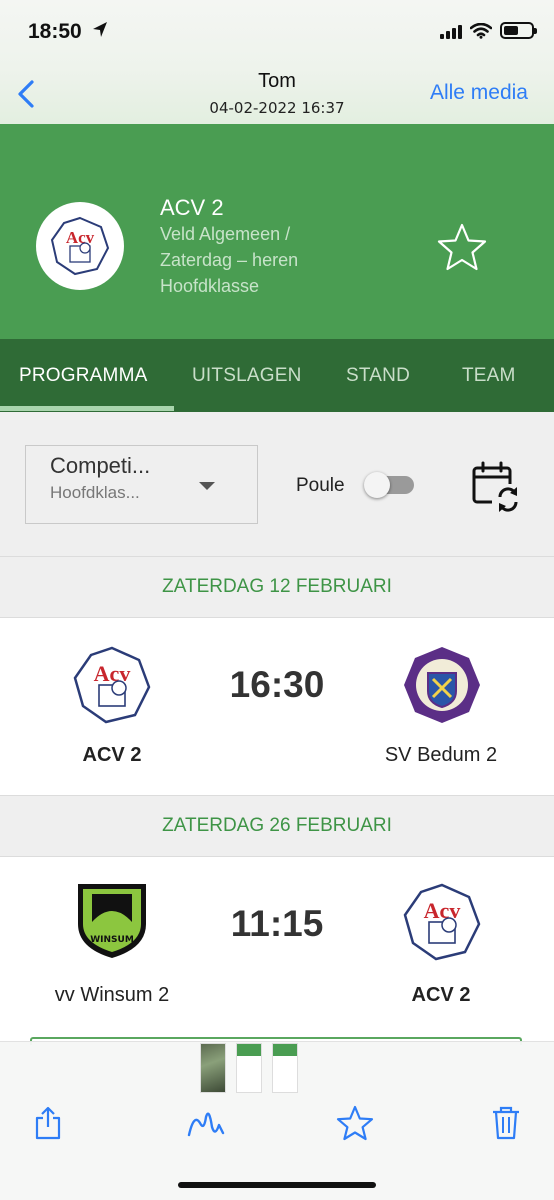 This screenshot has width=554, height=1200. I want to click on share-icon, so click(48, 1123).